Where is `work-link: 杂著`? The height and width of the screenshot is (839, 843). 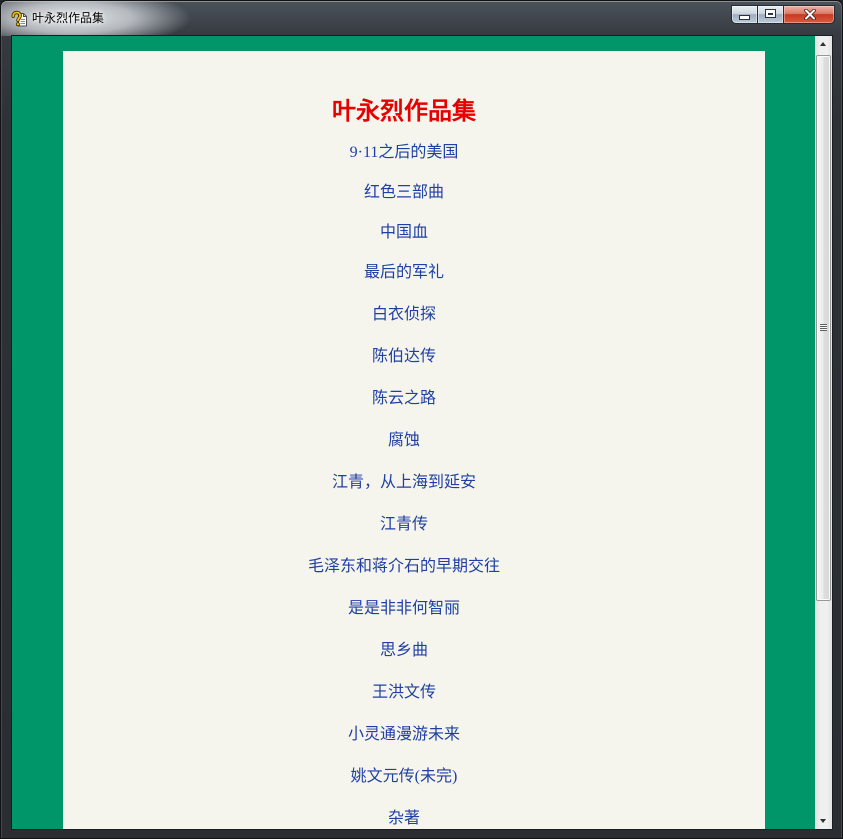 work-link: 杂著 is located at coordinates (404, 818).